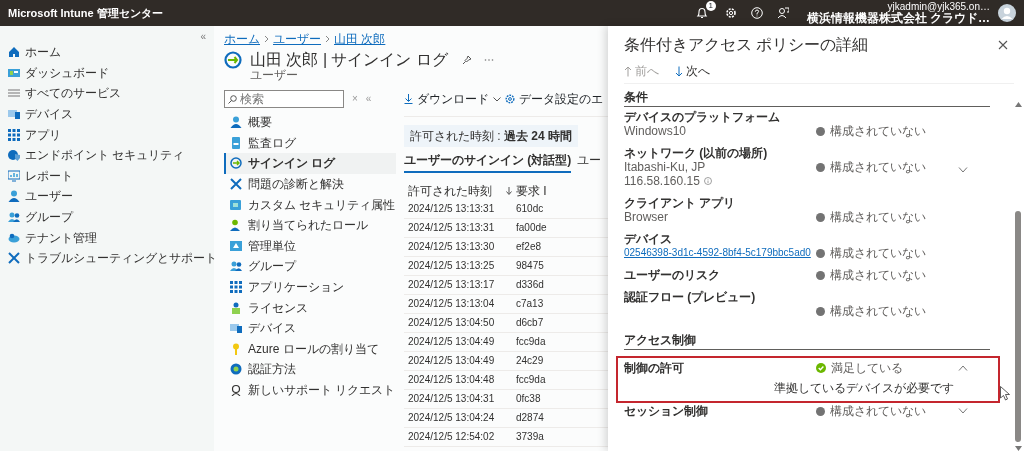 The image size is (1024, 451). I want to click on chevron-right-icon, so click(327, 39).